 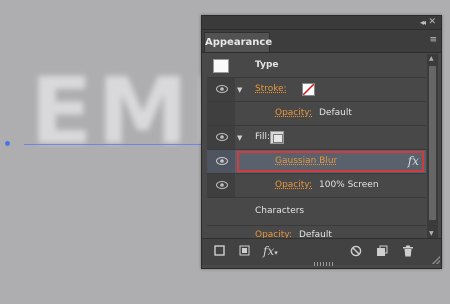 I want to click on panel-bottom-toolbar: fx▾, so click(x=321, y=252).